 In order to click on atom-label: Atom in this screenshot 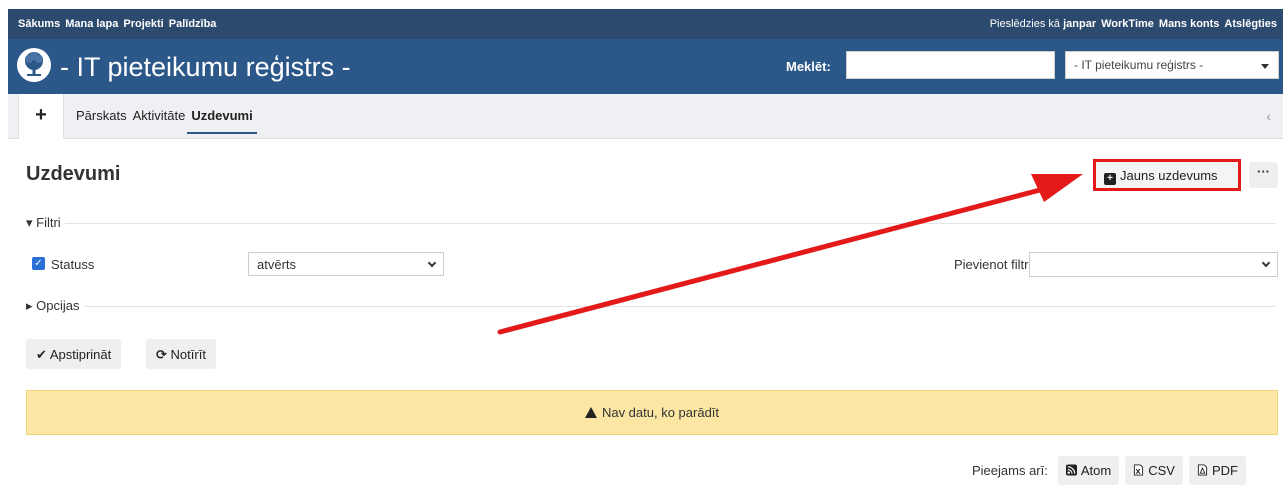, I will do `click(1096, 470)`.